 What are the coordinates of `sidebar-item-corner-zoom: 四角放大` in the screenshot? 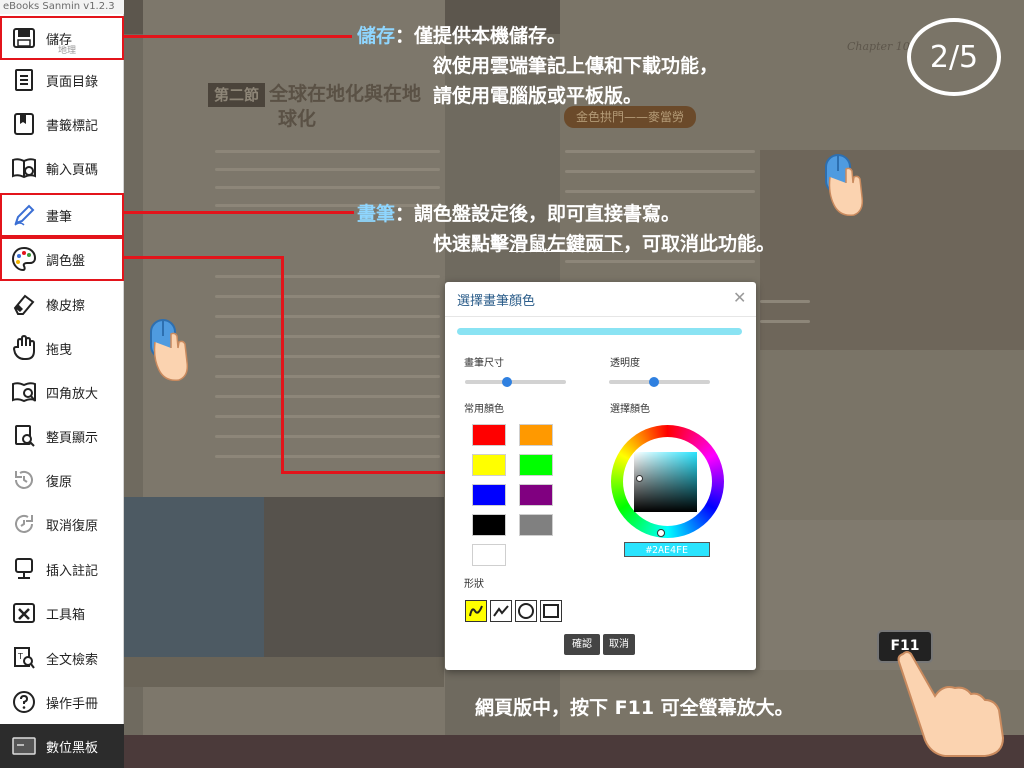 It's located at (62, 392).